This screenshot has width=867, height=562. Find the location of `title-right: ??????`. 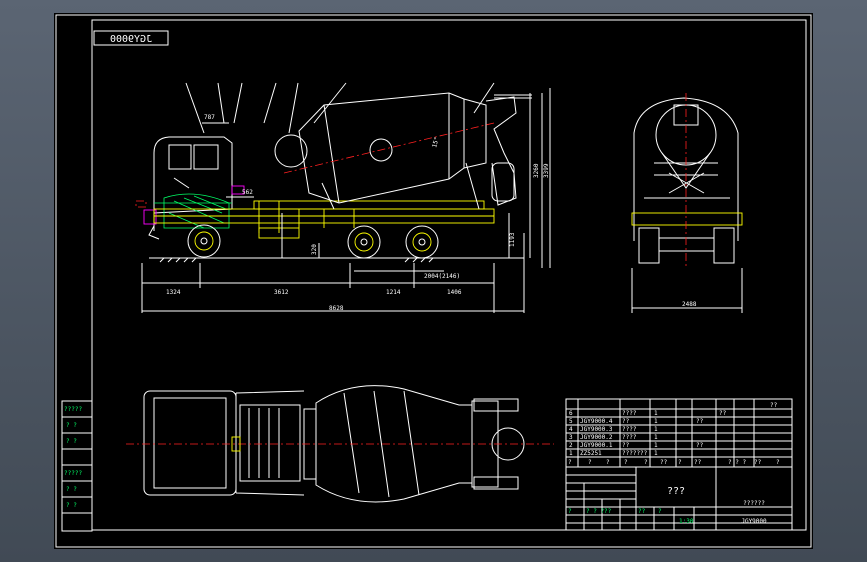

title-right: ?????? is located at coordinates (754, 503).